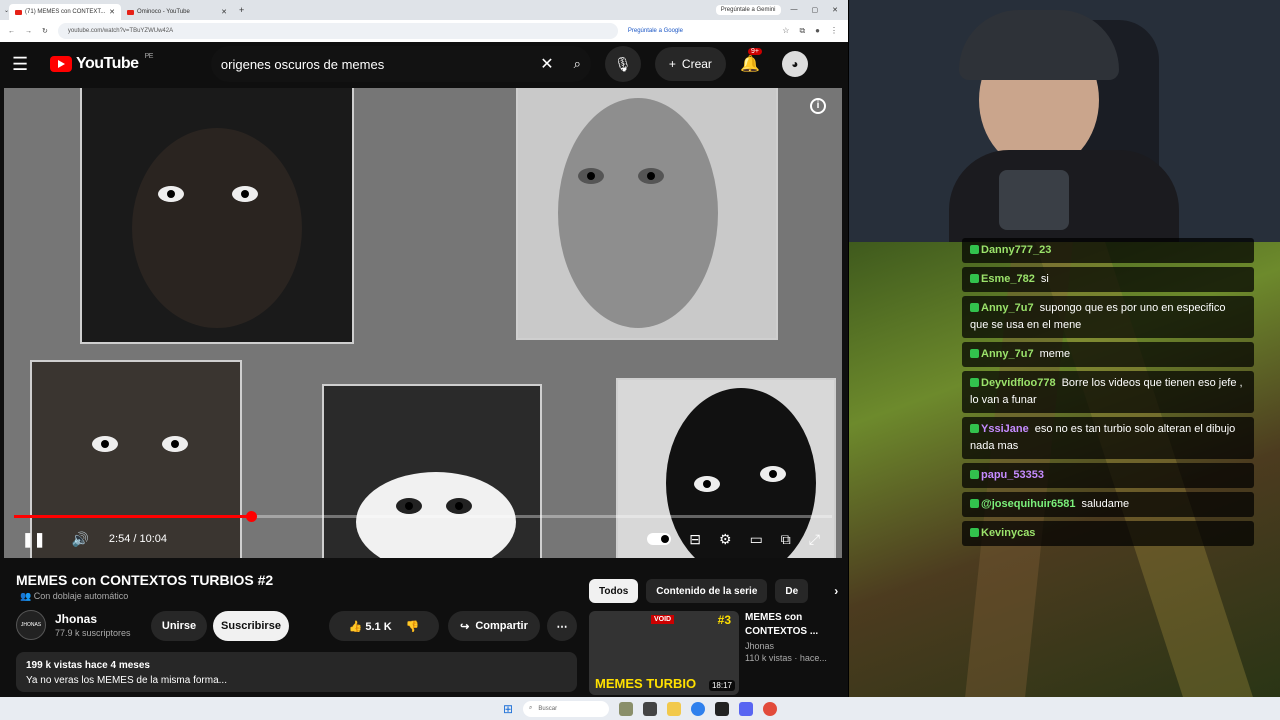 The width and height of the screenshot is (1280, 720). Describe the element at coordinates (698, 708) in the screenshot. I see `chrome-icon` at that location.